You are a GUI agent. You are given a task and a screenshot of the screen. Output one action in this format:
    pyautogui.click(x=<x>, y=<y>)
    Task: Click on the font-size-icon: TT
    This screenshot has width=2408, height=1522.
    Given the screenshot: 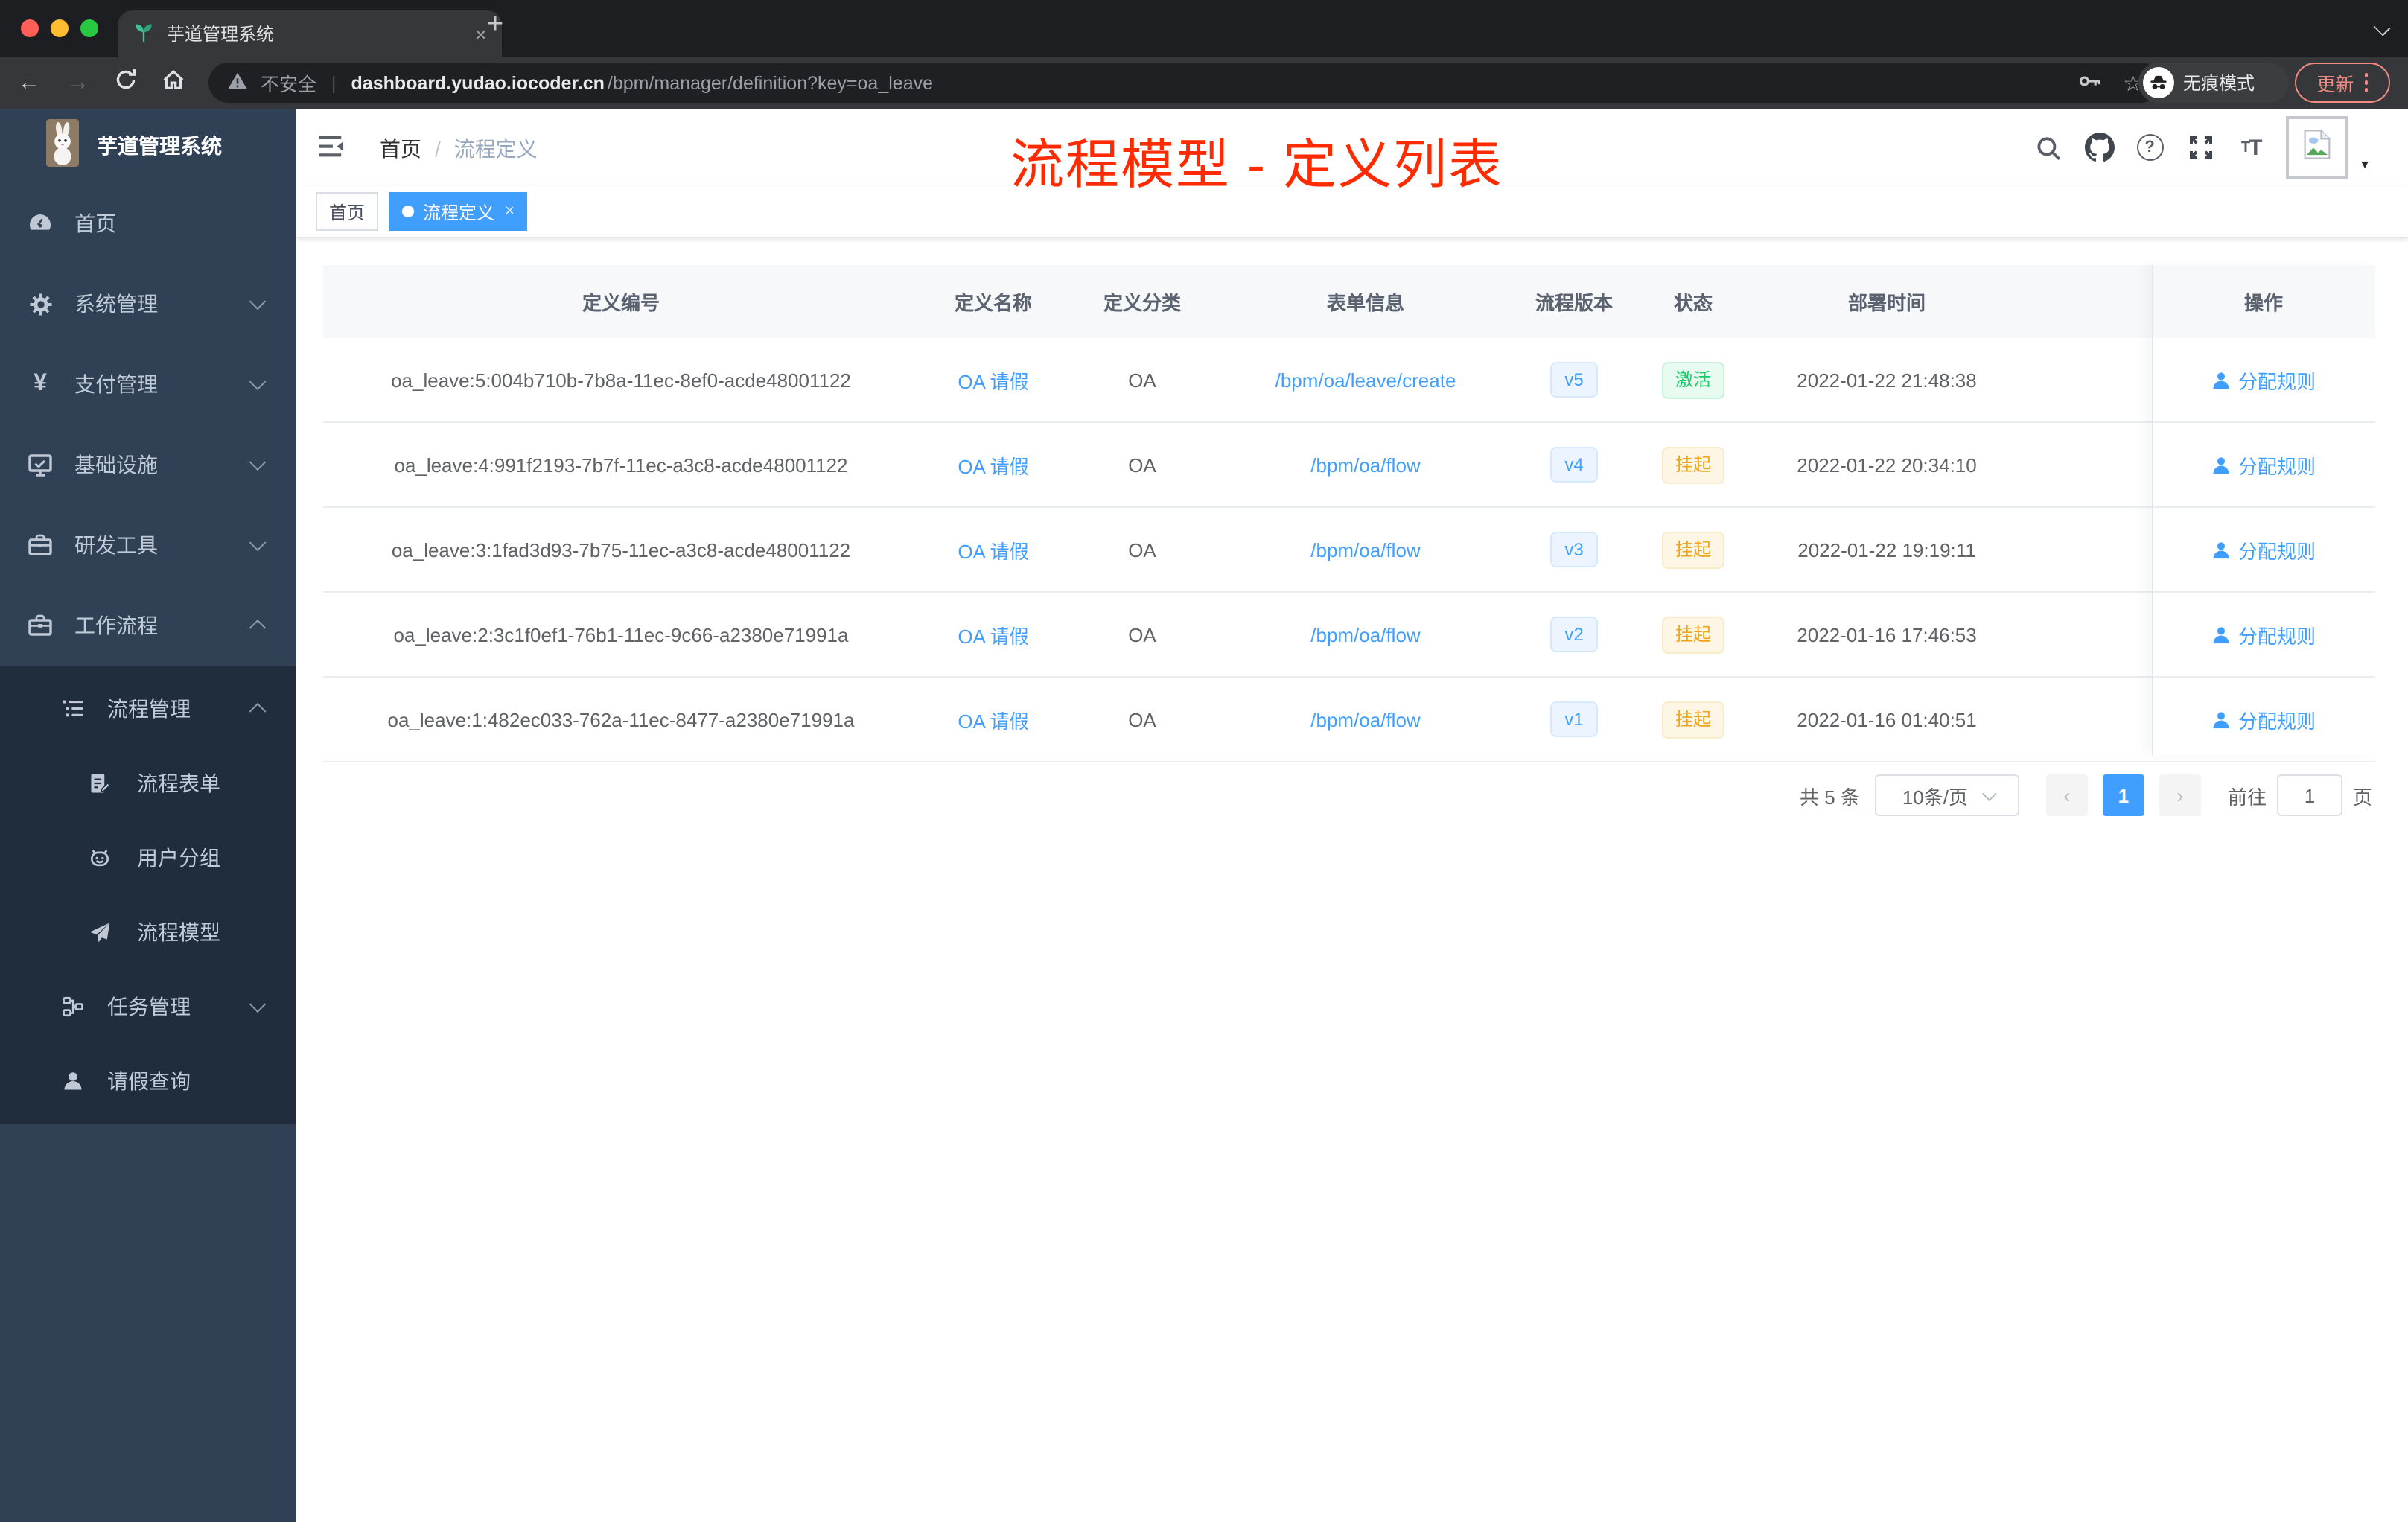 What is the action you would take?
    pyautogui.click(x=2251, y=147)
    